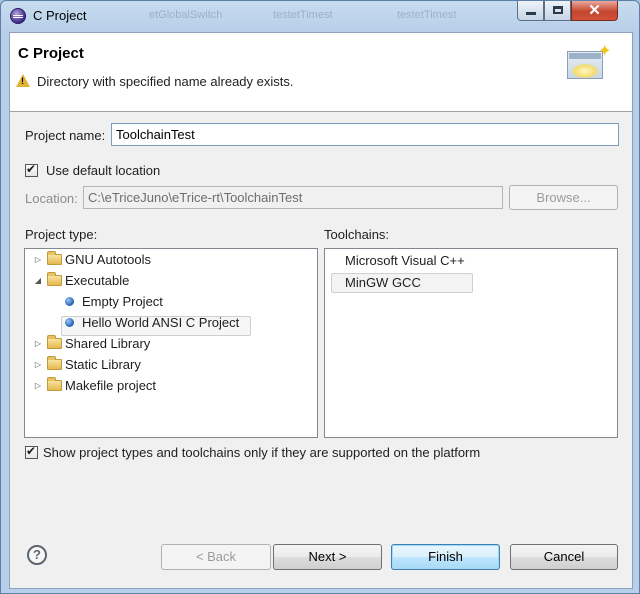  What do you see at coordinates (170, 281) in the screenshot?
I see `tree-item-executable: ◢ Executable` at bounding box center [170, 281].